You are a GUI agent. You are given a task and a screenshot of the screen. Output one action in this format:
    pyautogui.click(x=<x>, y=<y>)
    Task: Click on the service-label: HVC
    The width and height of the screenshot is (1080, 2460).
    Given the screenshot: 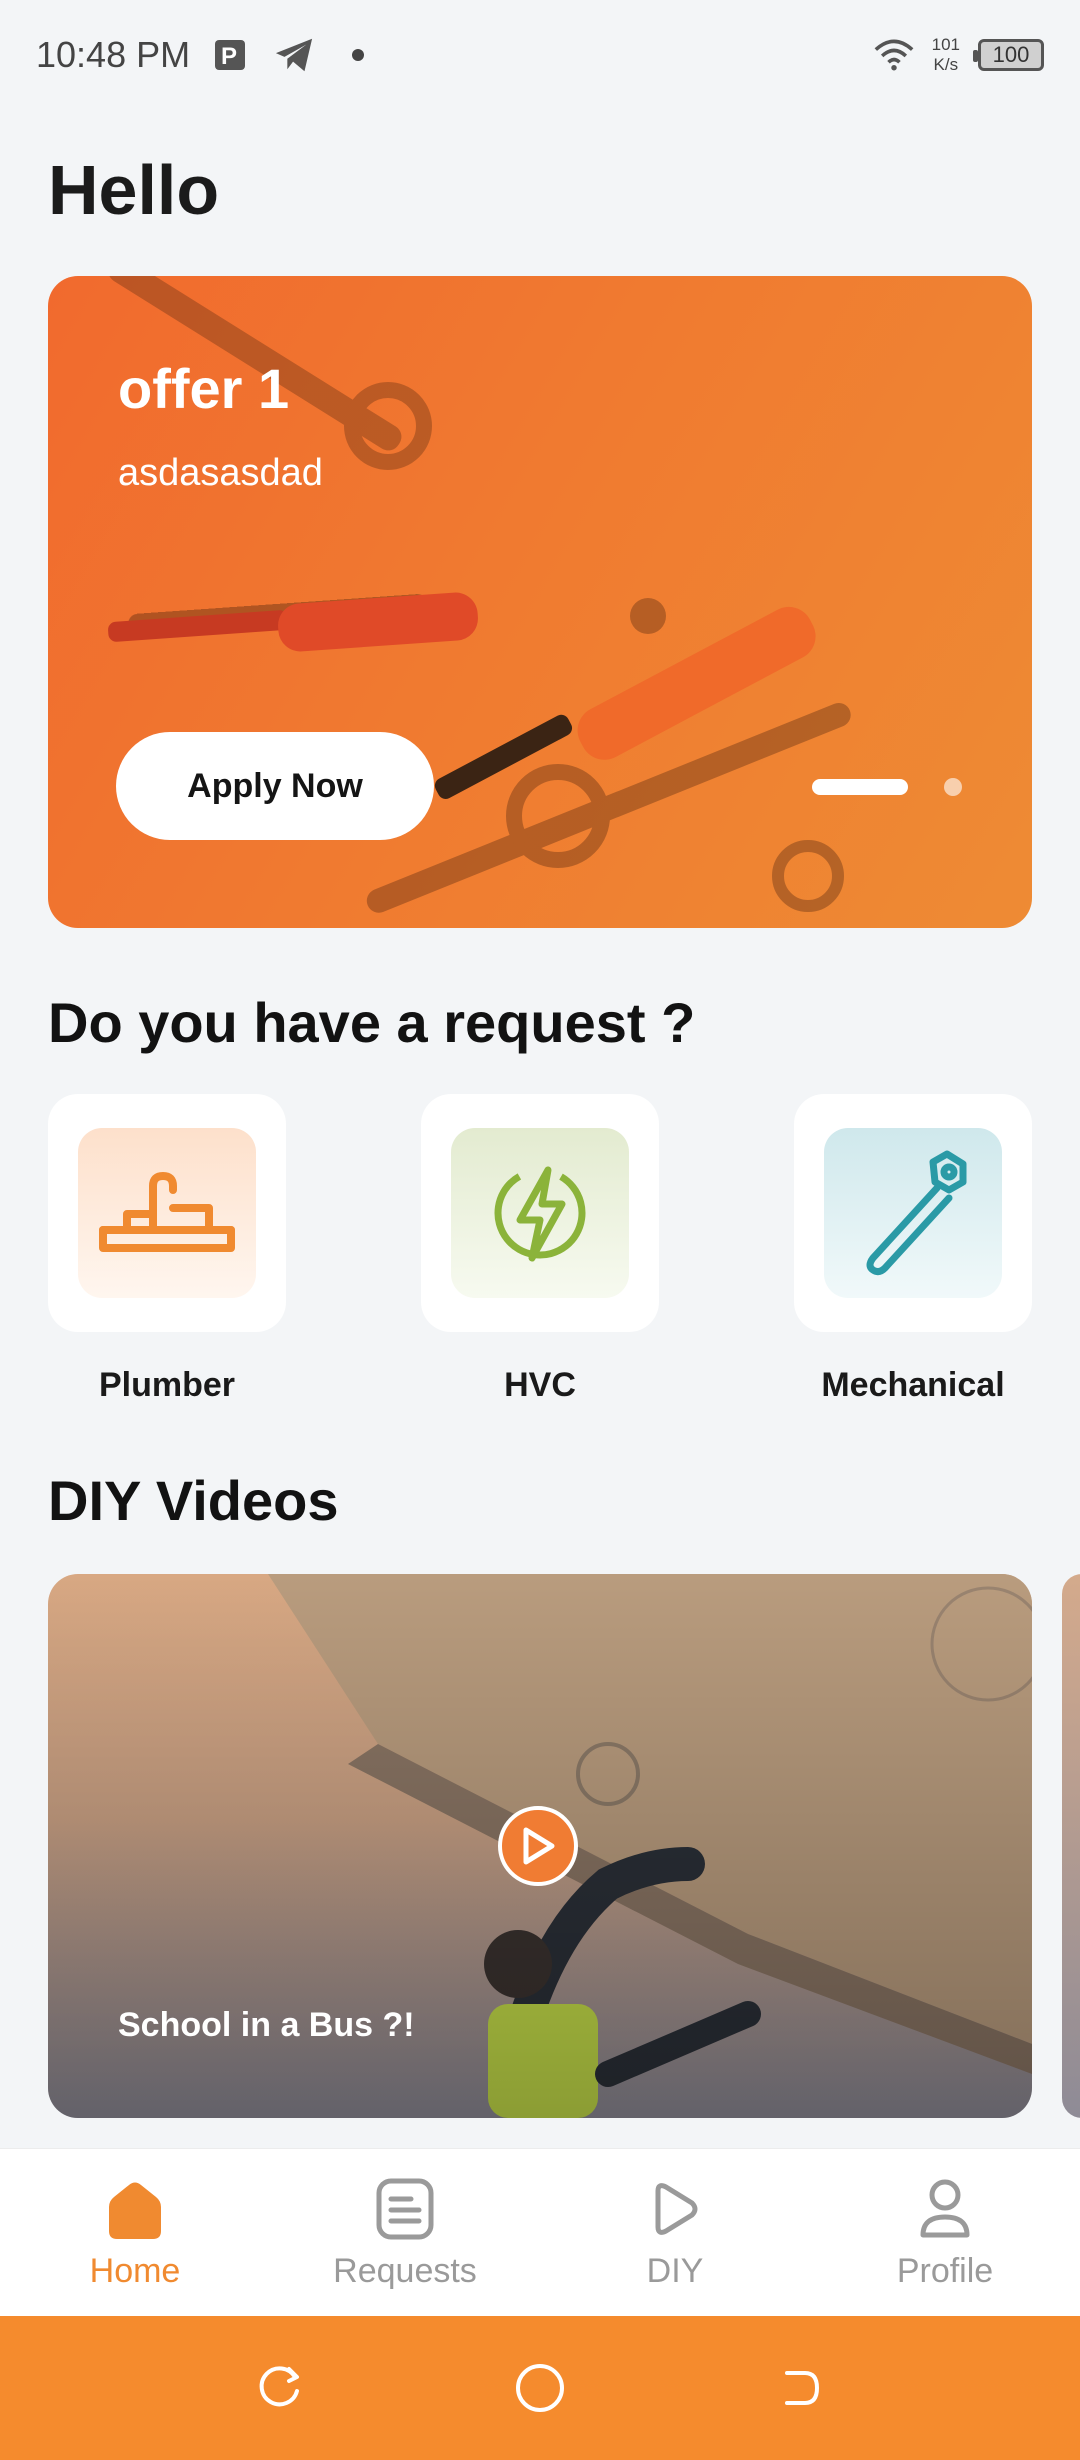 What is the action you would take?
    pyautogui.click(x=540, y=1385)
    